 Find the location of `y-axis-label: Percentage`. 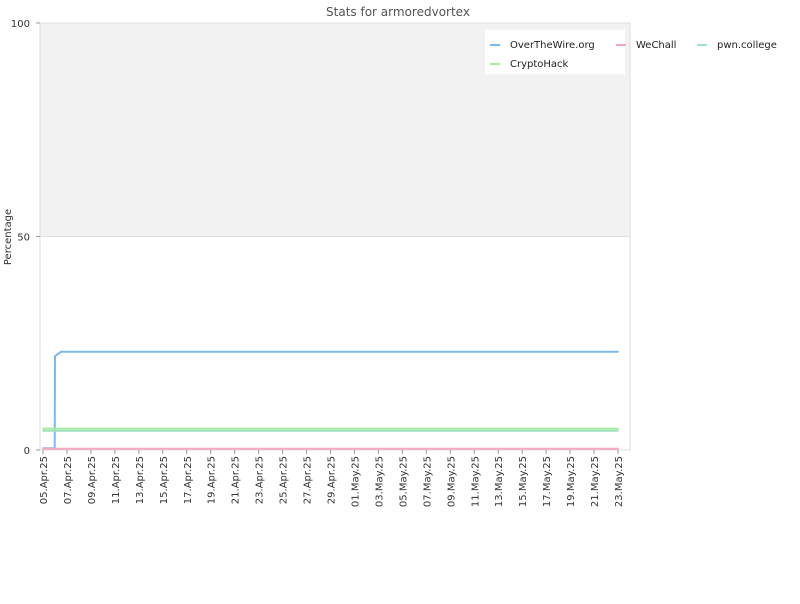

y-axis-label: Percentage is located at coordinates (8, 237).